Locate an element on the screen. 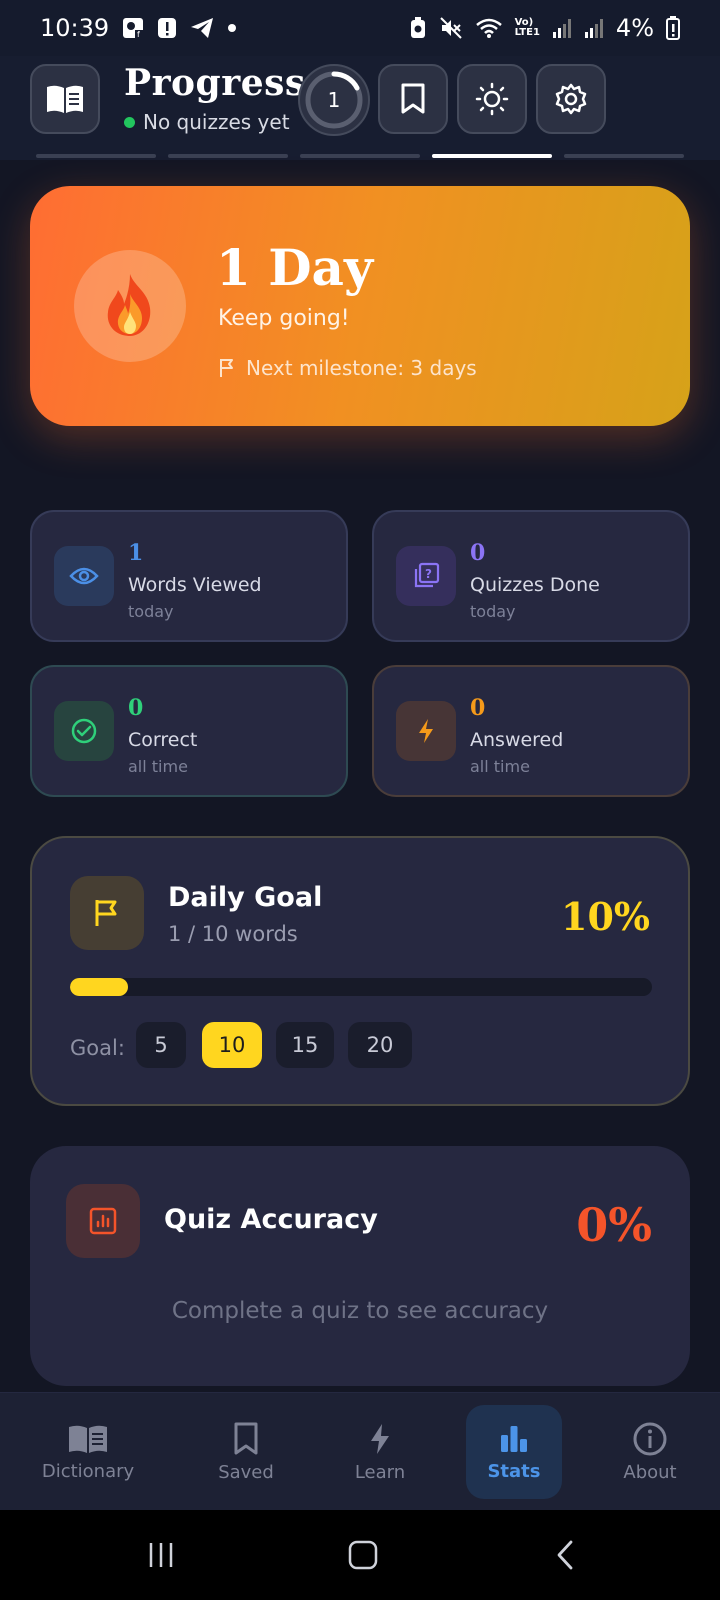 The image size is (720, 1600). app-header: Progress No quizzes yet 1 is located at coordinates (360, 108).